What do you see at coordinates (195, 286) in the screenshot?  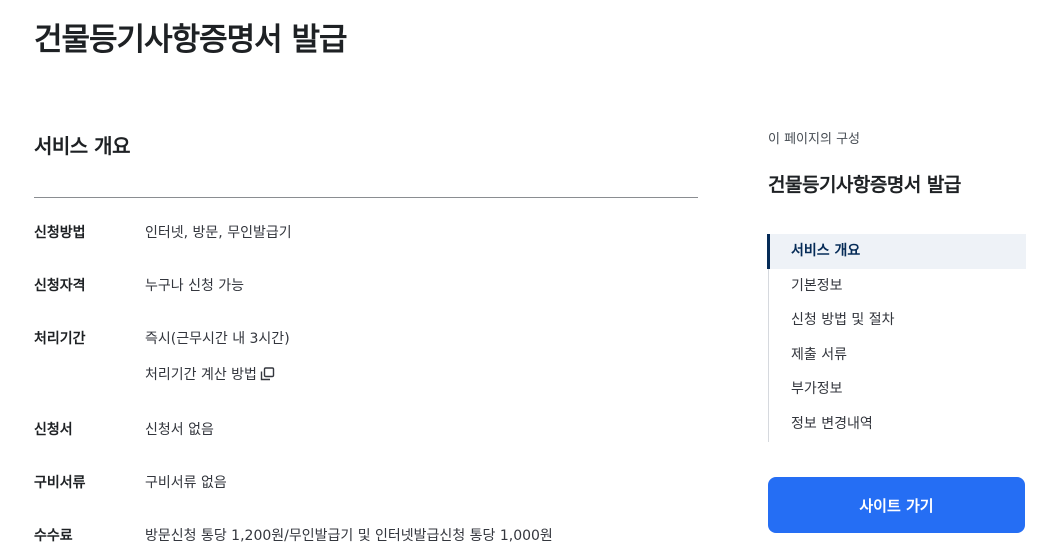 I see `info-value: 누구나 신청 가능` at bounding box center [195, 286].